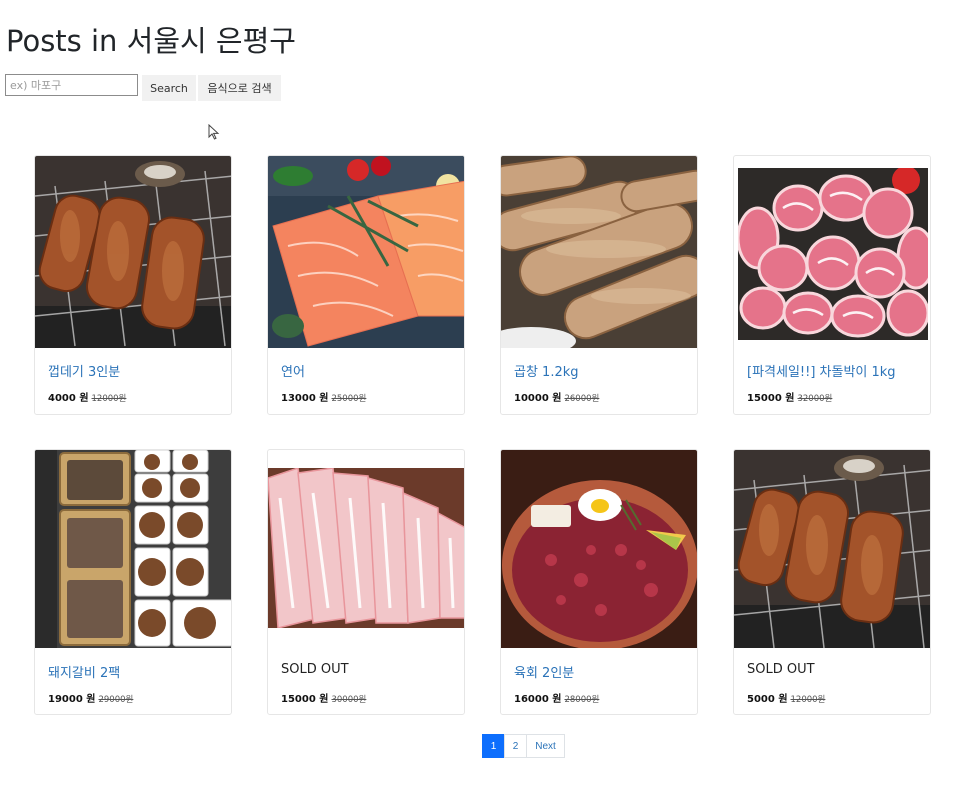  Describe the element at coordinates (815, 399) in the screenshot. I see `original-price: 32000원` at that location.